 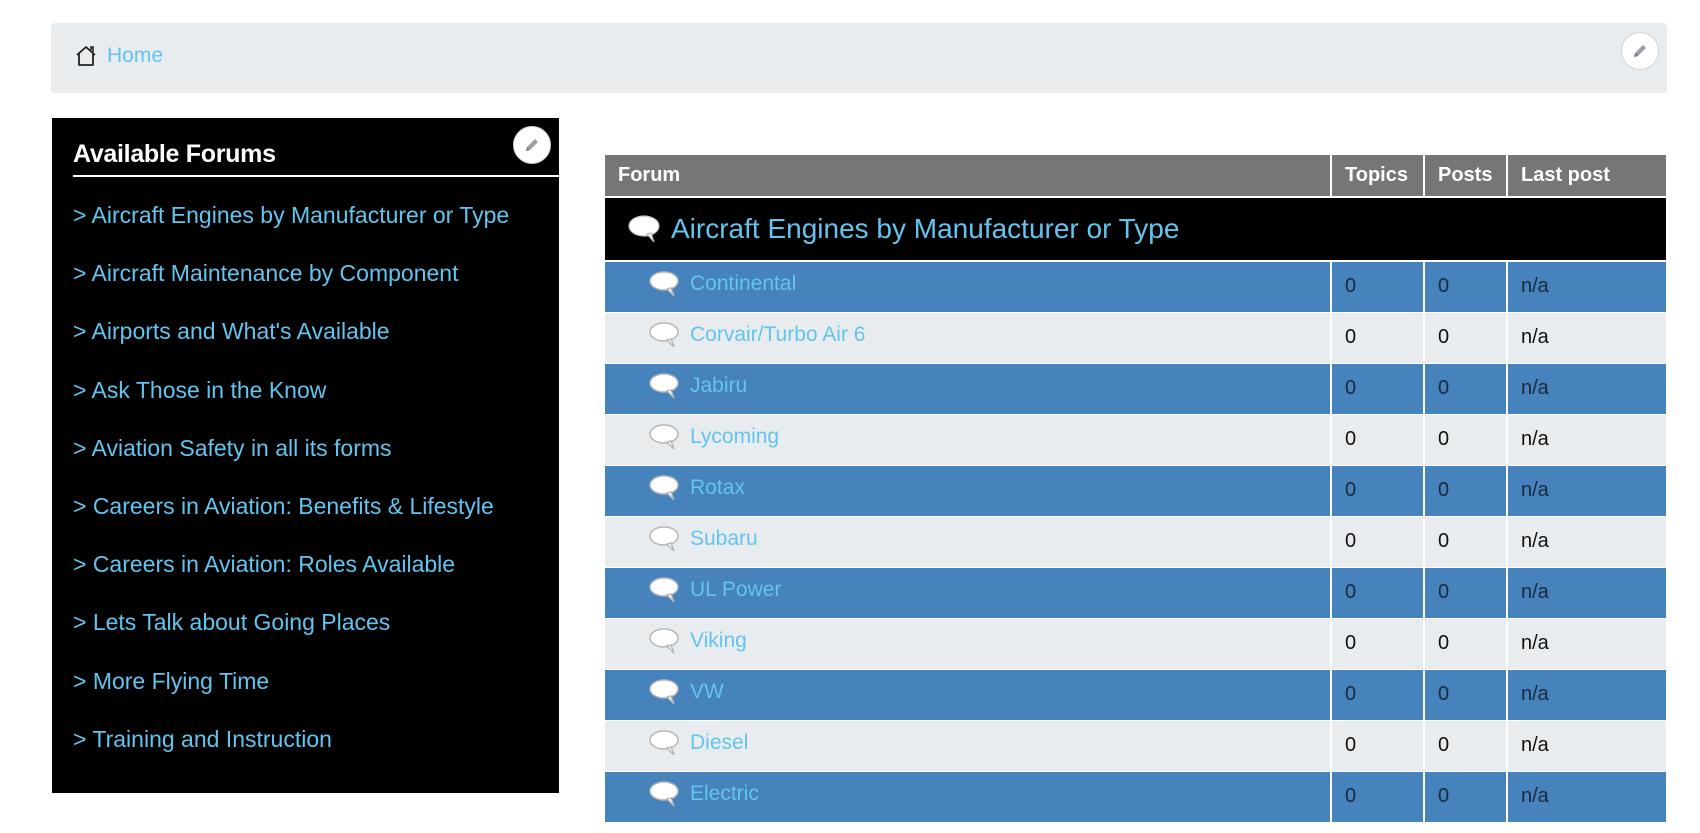 I want to click on forum-nav-link: > Careers in Aviation: Roles Available, so click(x=264, y=564).